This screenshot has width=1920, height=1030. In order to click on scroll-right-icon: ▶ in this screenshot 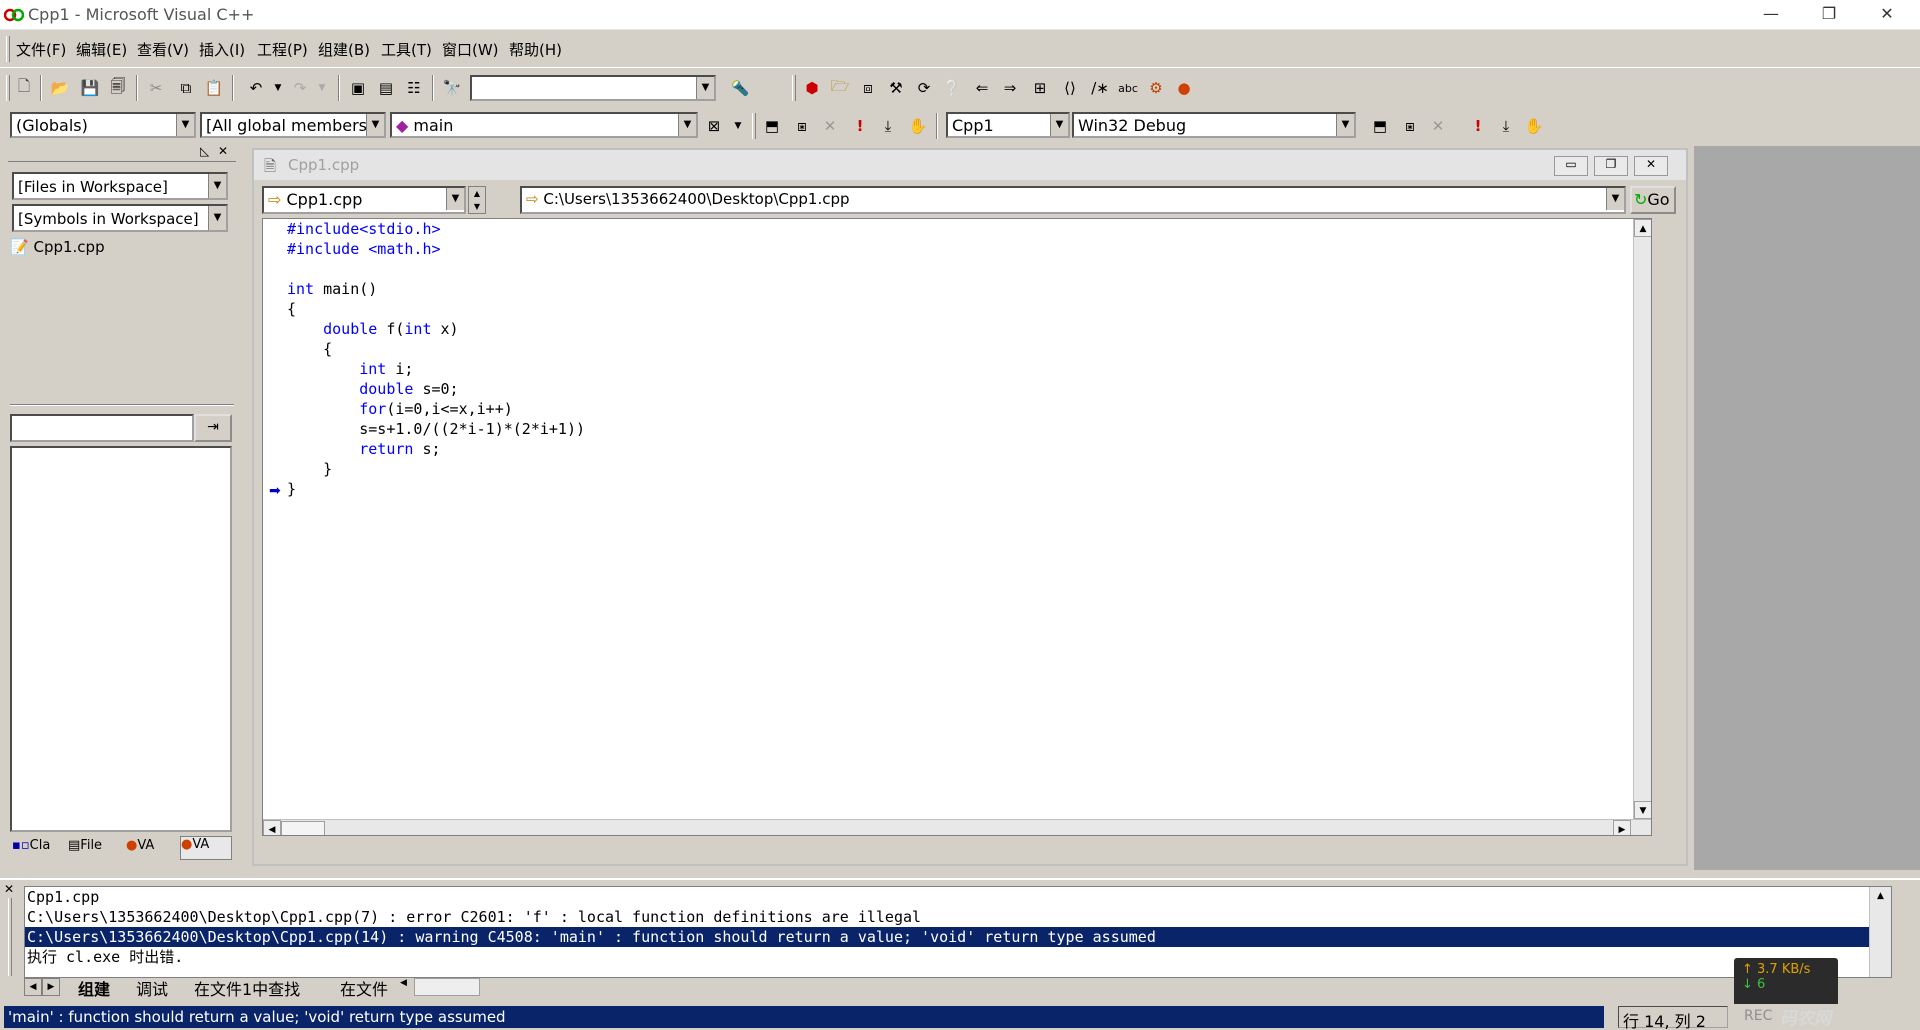, I will do `click(1622, 827)`.